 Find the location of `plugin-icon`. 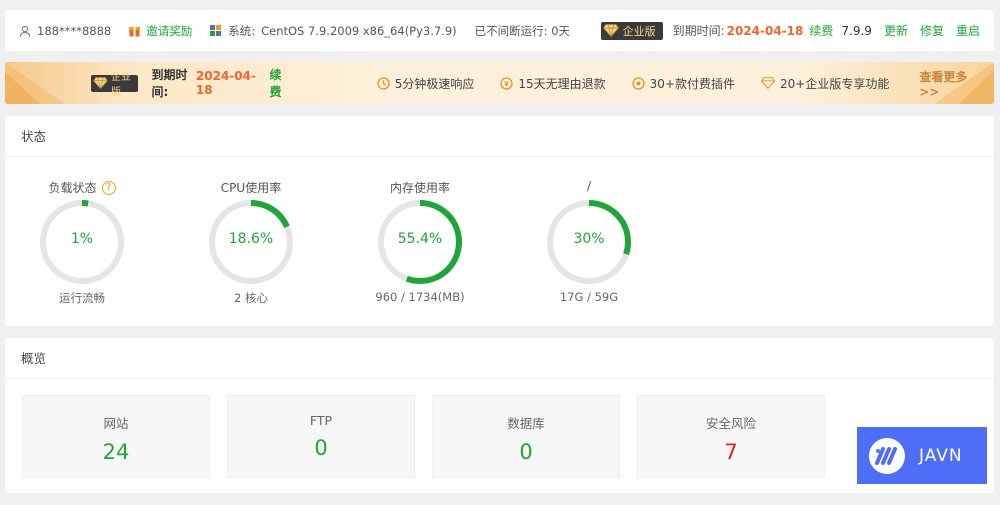

plugin-icon is located at coordinates (638, 83).